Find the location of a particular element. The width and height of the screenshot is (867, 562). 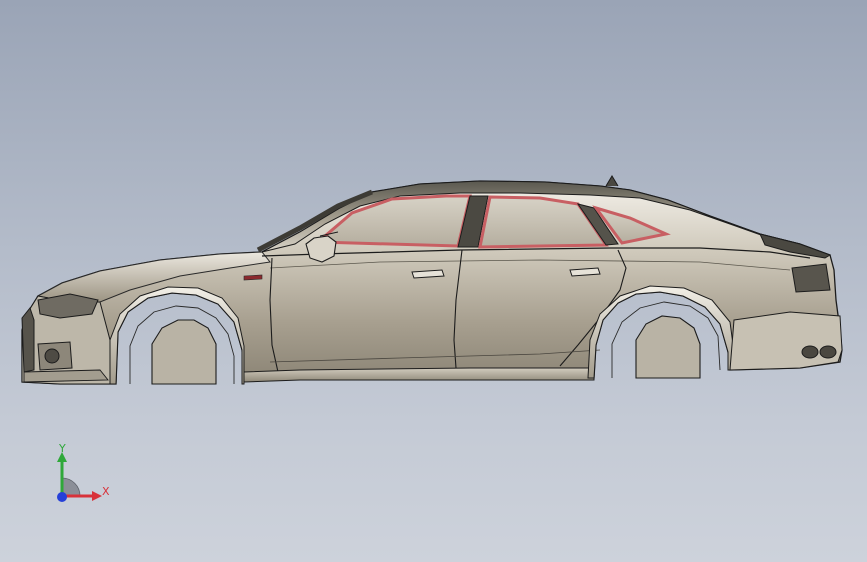

rear-wheel-well is located at coordinates (668, 347).